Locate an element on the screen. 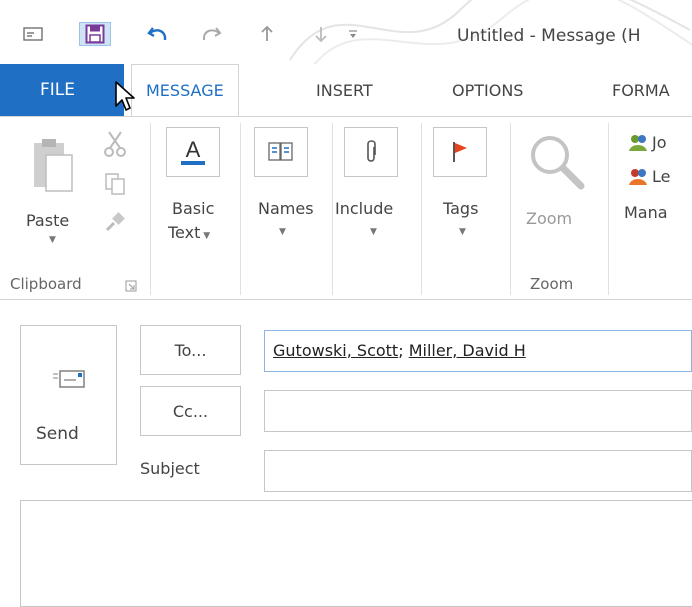 The image size is (692, 607). cut-button is located at coordinates (115, 144).